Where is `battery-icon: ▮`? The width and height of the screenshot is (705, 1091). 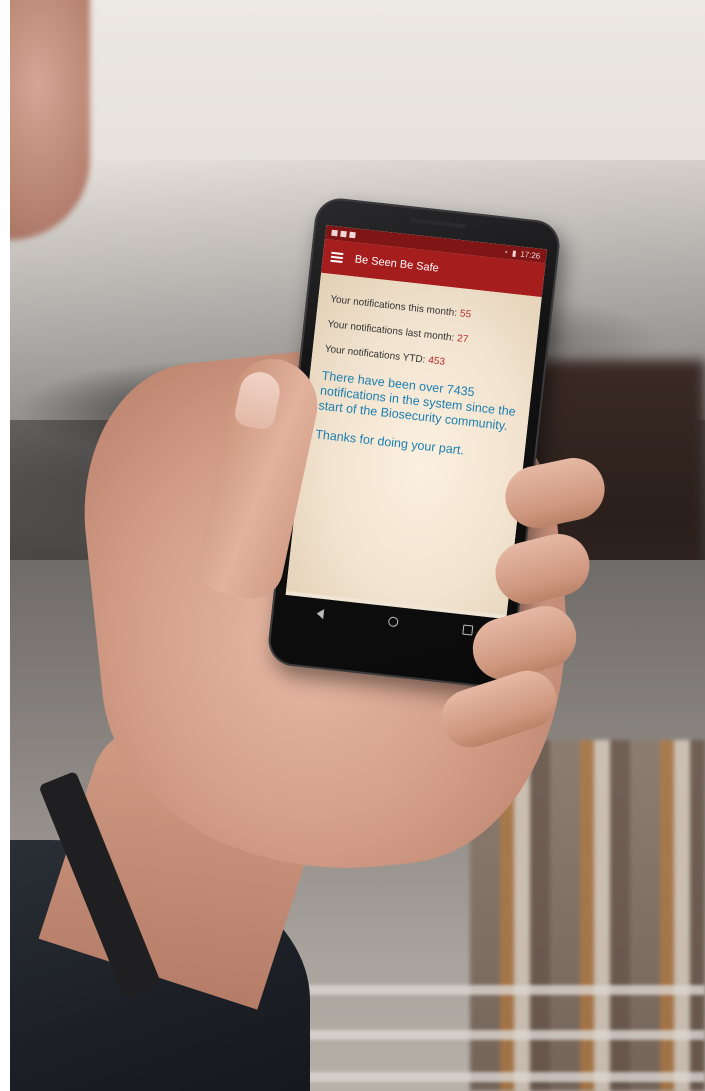 battery-icon: ▮ is located at coordinates (514, 253).